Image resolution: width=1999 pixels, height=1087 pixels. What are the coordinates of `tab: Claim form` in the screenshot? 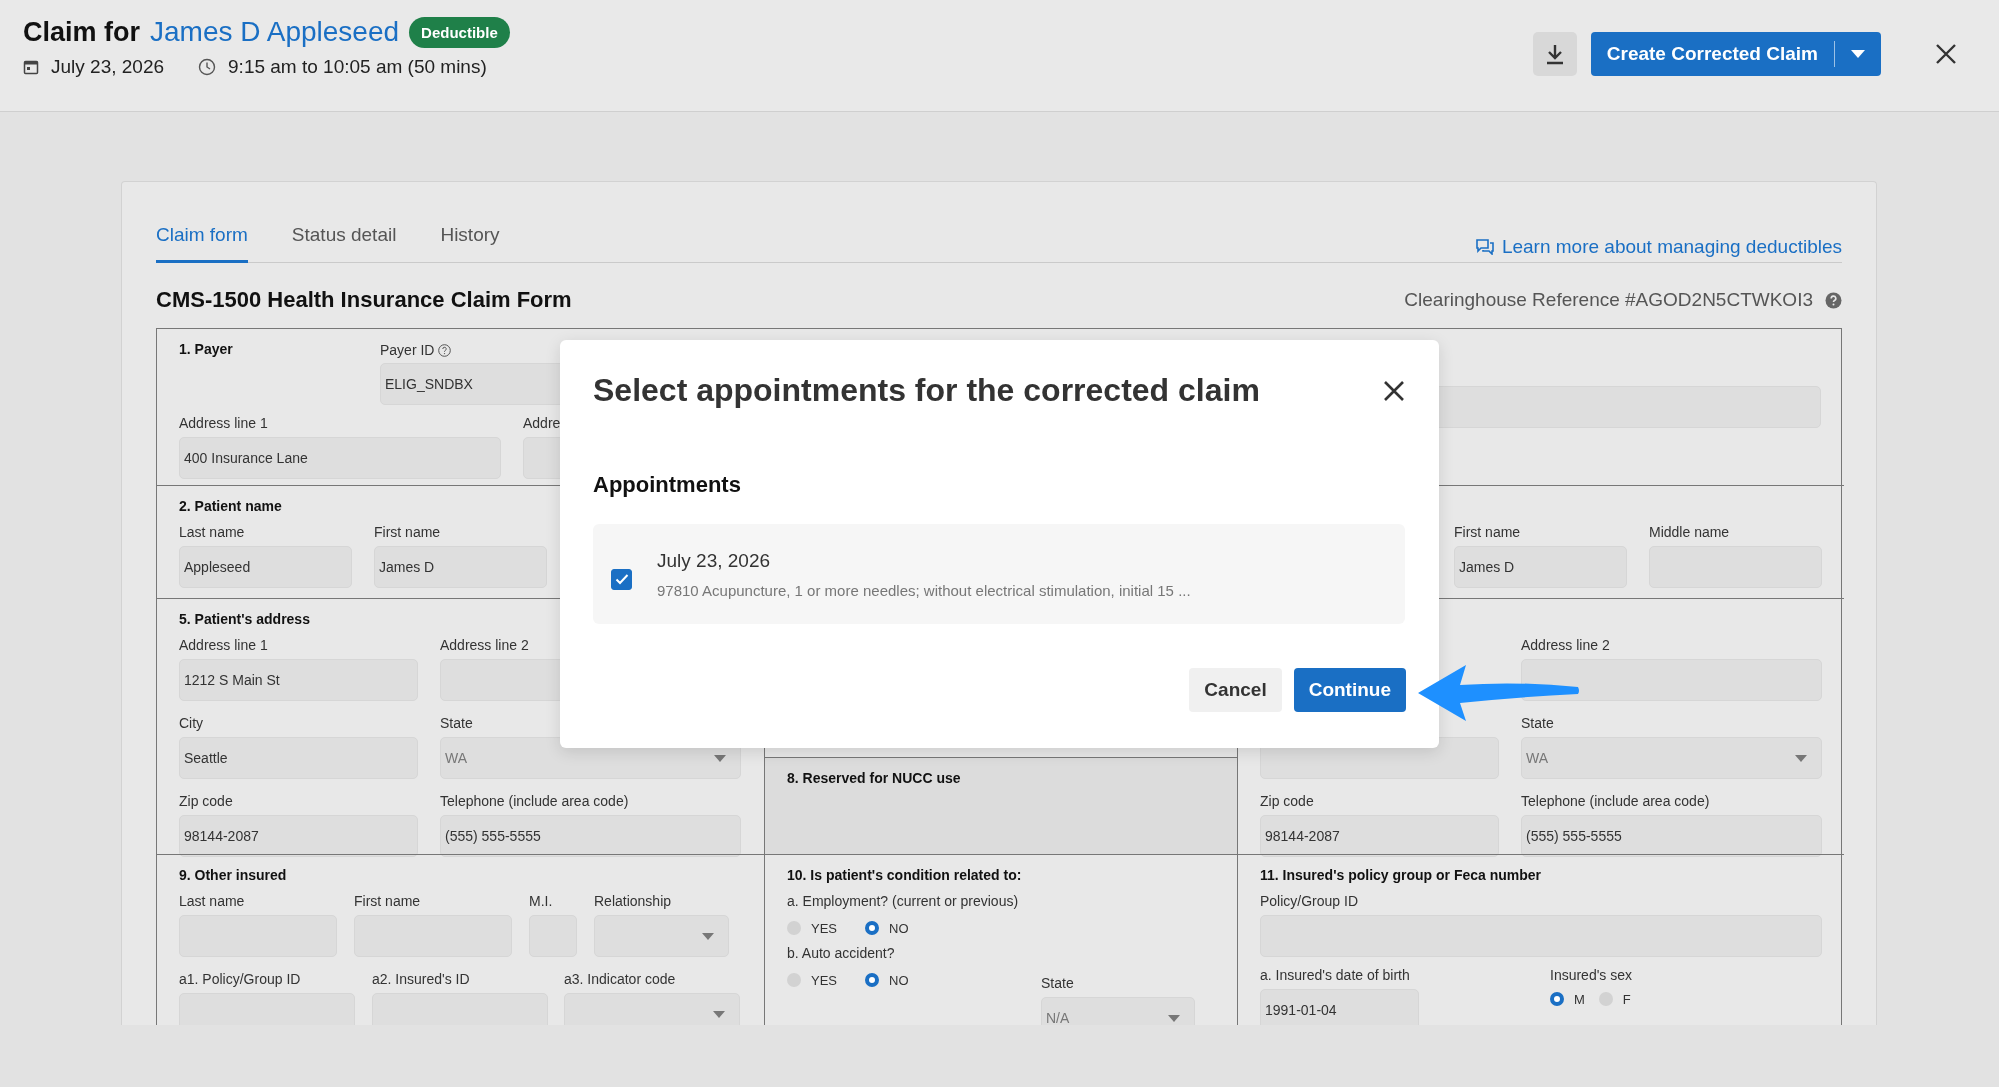 It's located at (202, 243).